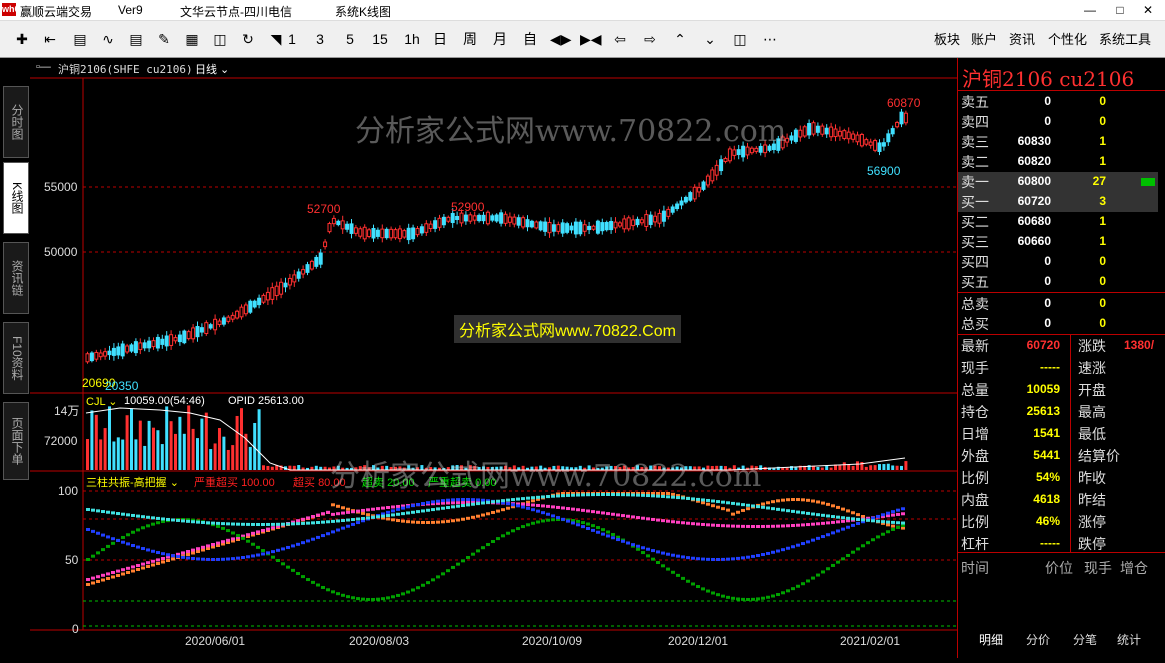 The width and height of the screenshot is (1165, 663). I want to click on order-book-row: 买三 60660 1, so click(1058, 242).